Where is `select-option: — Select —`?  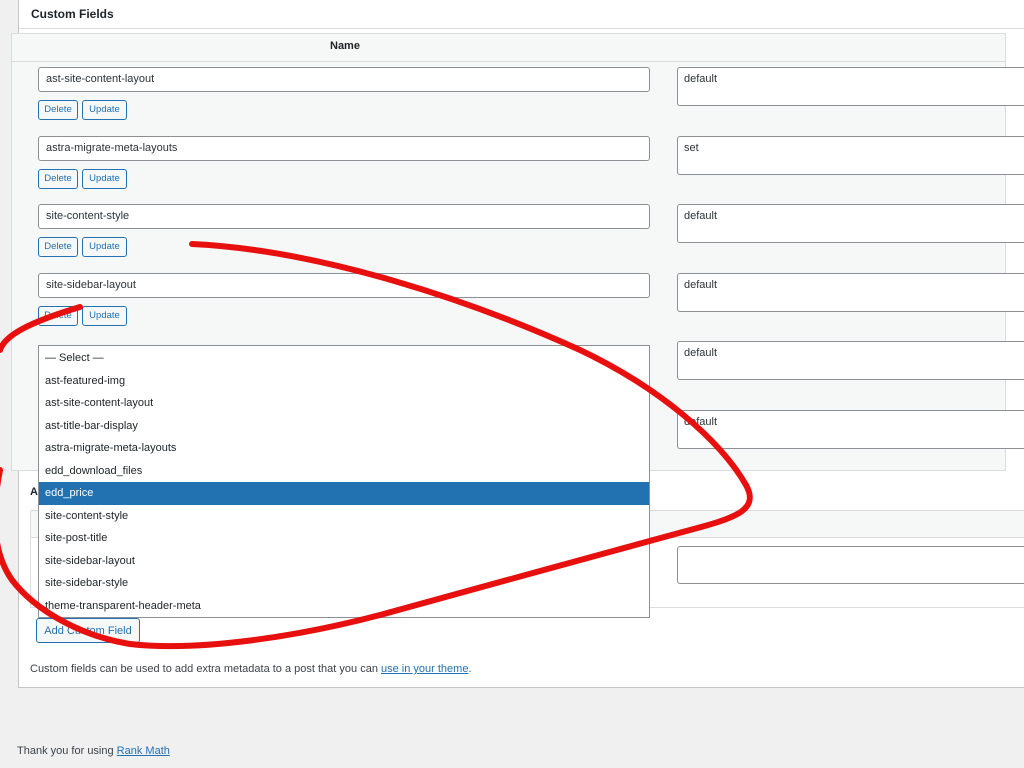 select-option: — Select — is located at coordinates (344, 358).